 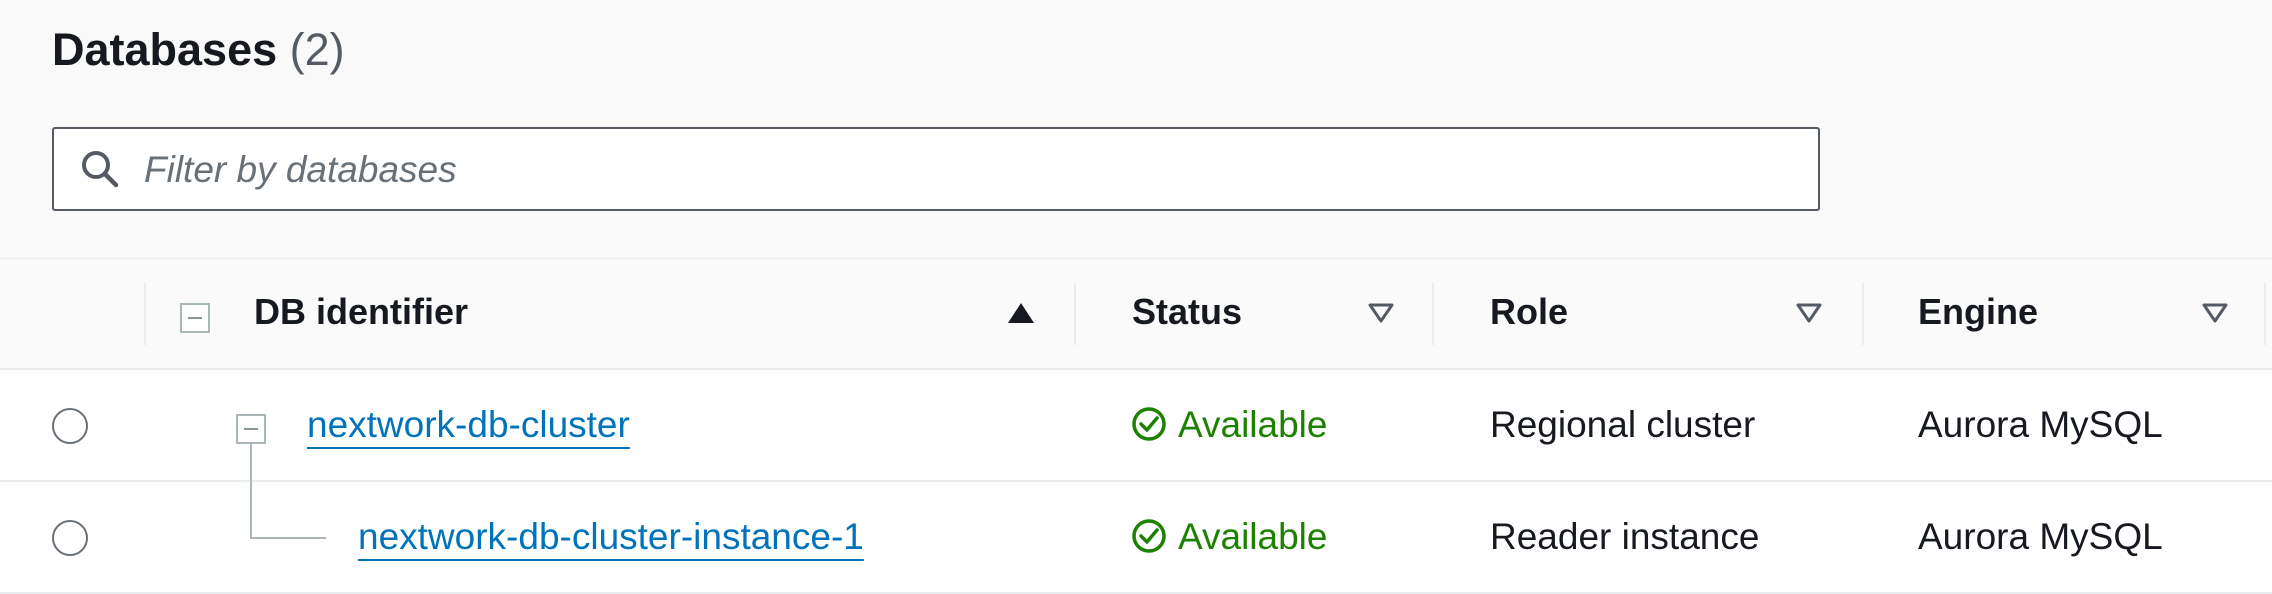 I want to click on column-label-status: Status, so click(x=1187, y=311).